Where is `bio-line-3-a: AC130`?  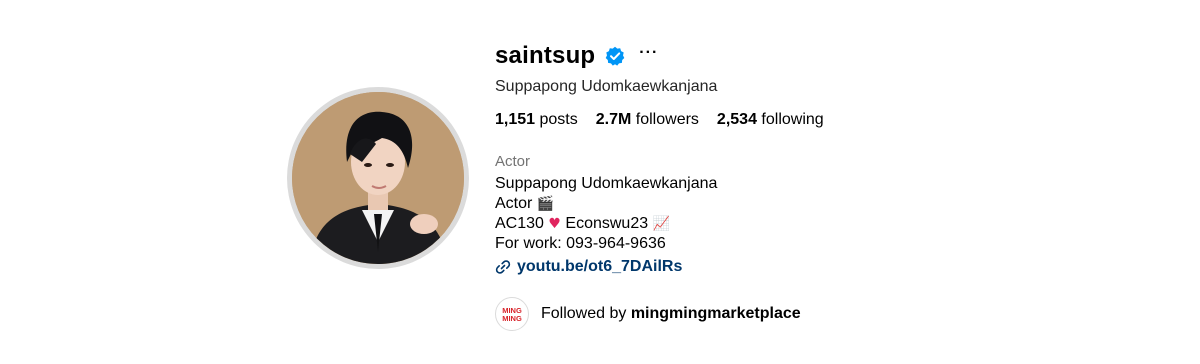
bio-line-3-a: AC130 is located at coordinates (519, 223).